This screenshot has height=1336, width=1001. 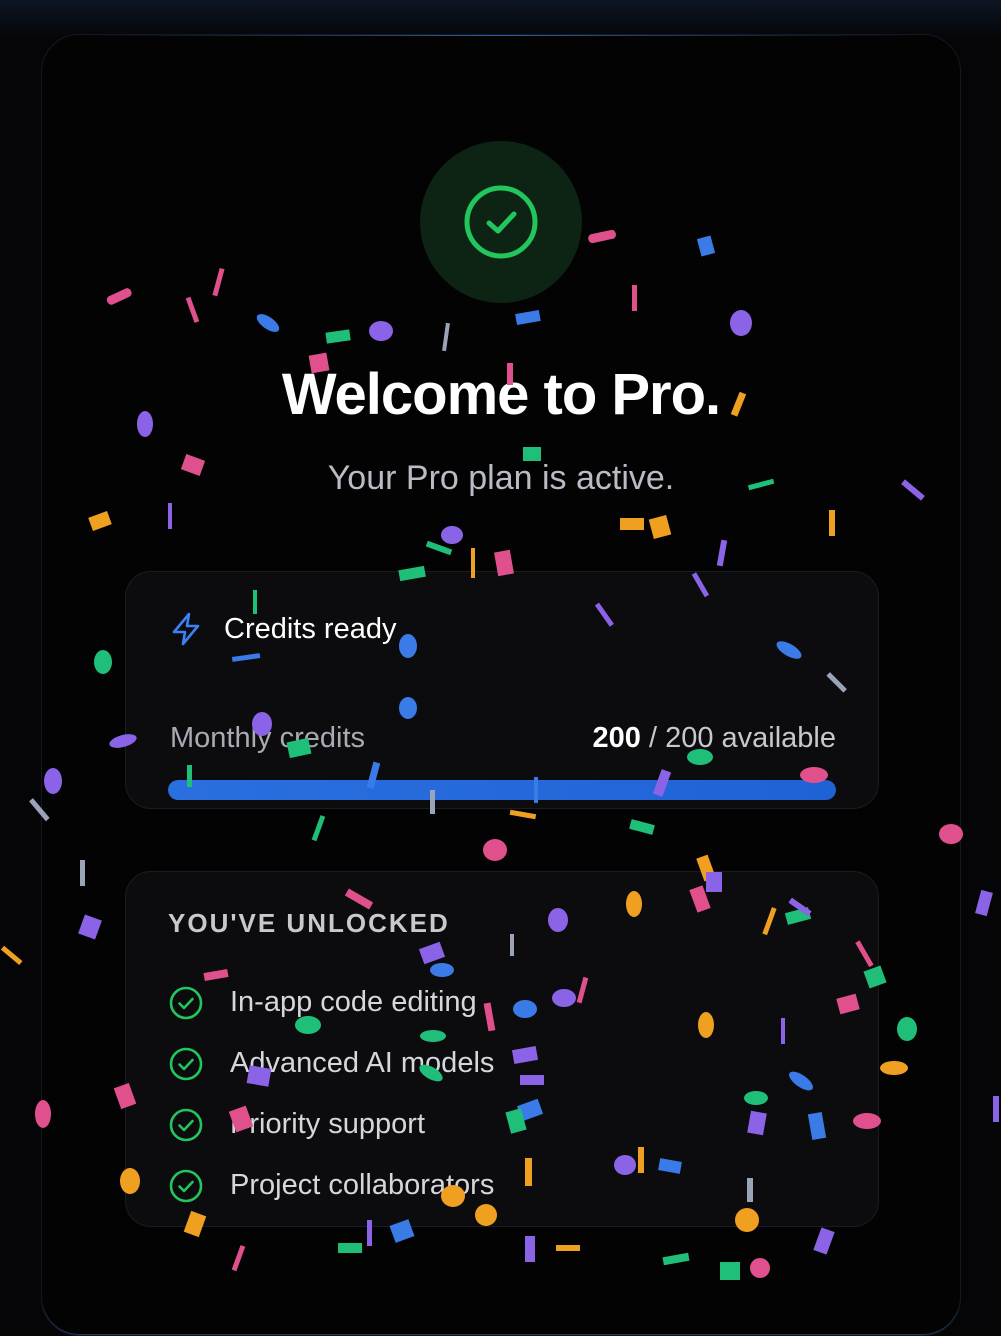 I want to click on feature-label: Priority support, so click(x=328, y=1124).